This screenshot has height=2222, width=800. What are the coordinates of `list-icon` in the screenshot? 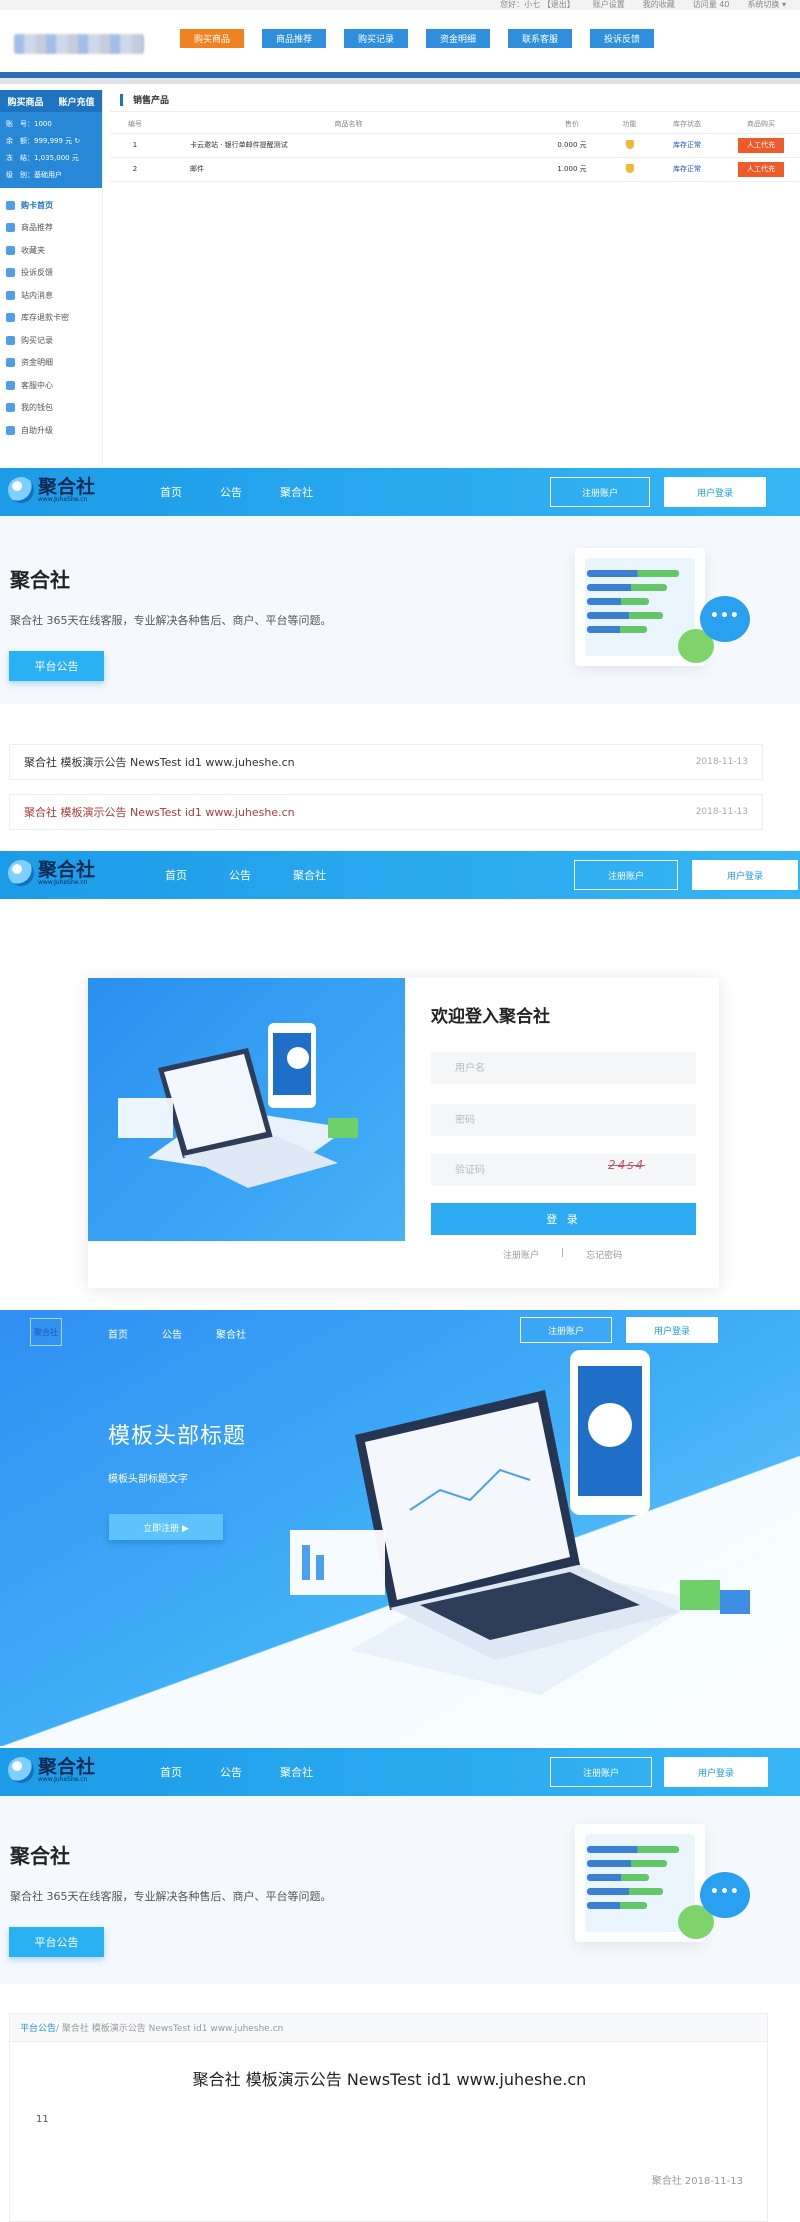 It's located at (10, 340).